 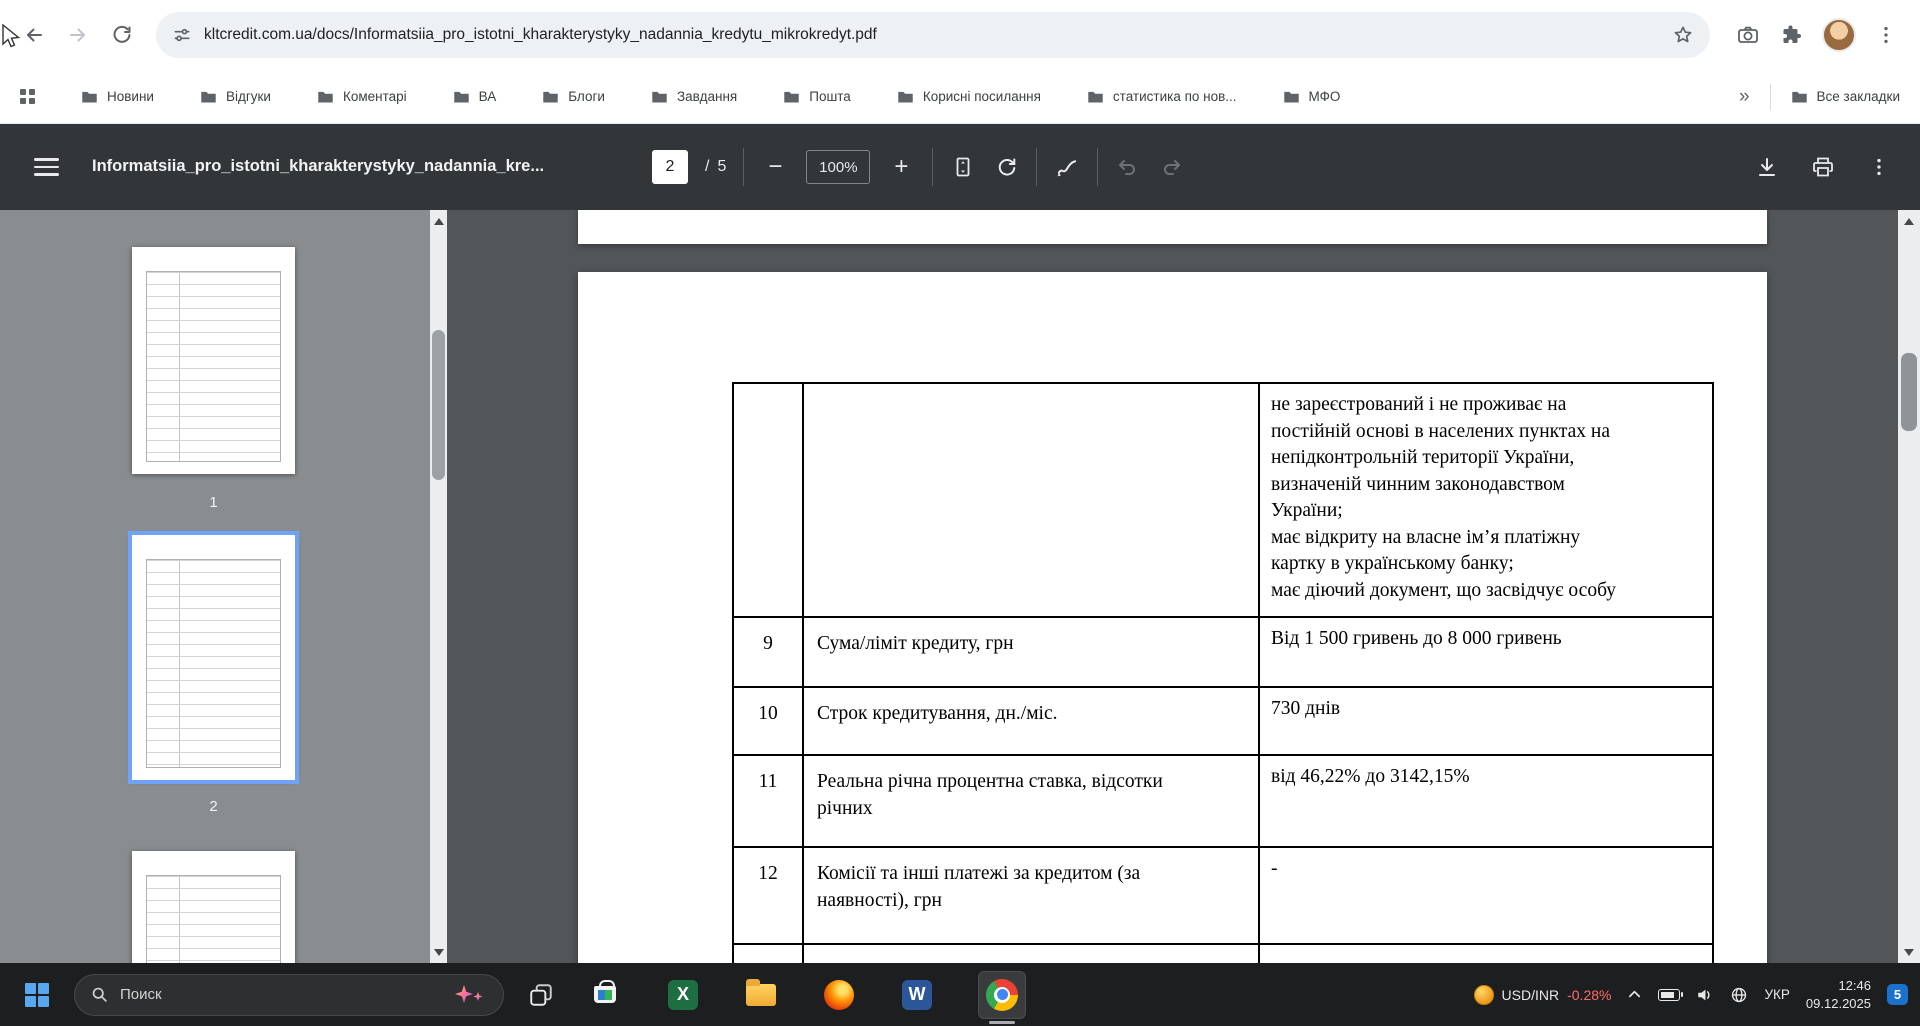 I want to click on language-indicator: УКР, so click(x=1776, y=994).